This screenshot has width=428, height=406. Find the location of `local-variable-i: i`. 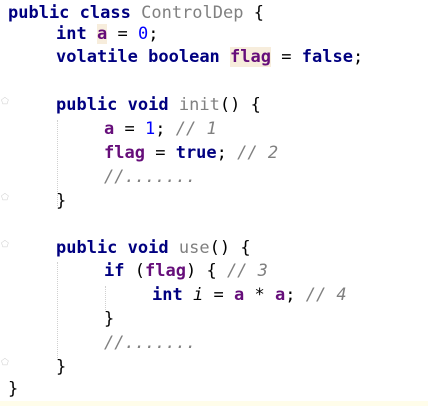

local-variable-i: i is located at coordinates (198, 295).